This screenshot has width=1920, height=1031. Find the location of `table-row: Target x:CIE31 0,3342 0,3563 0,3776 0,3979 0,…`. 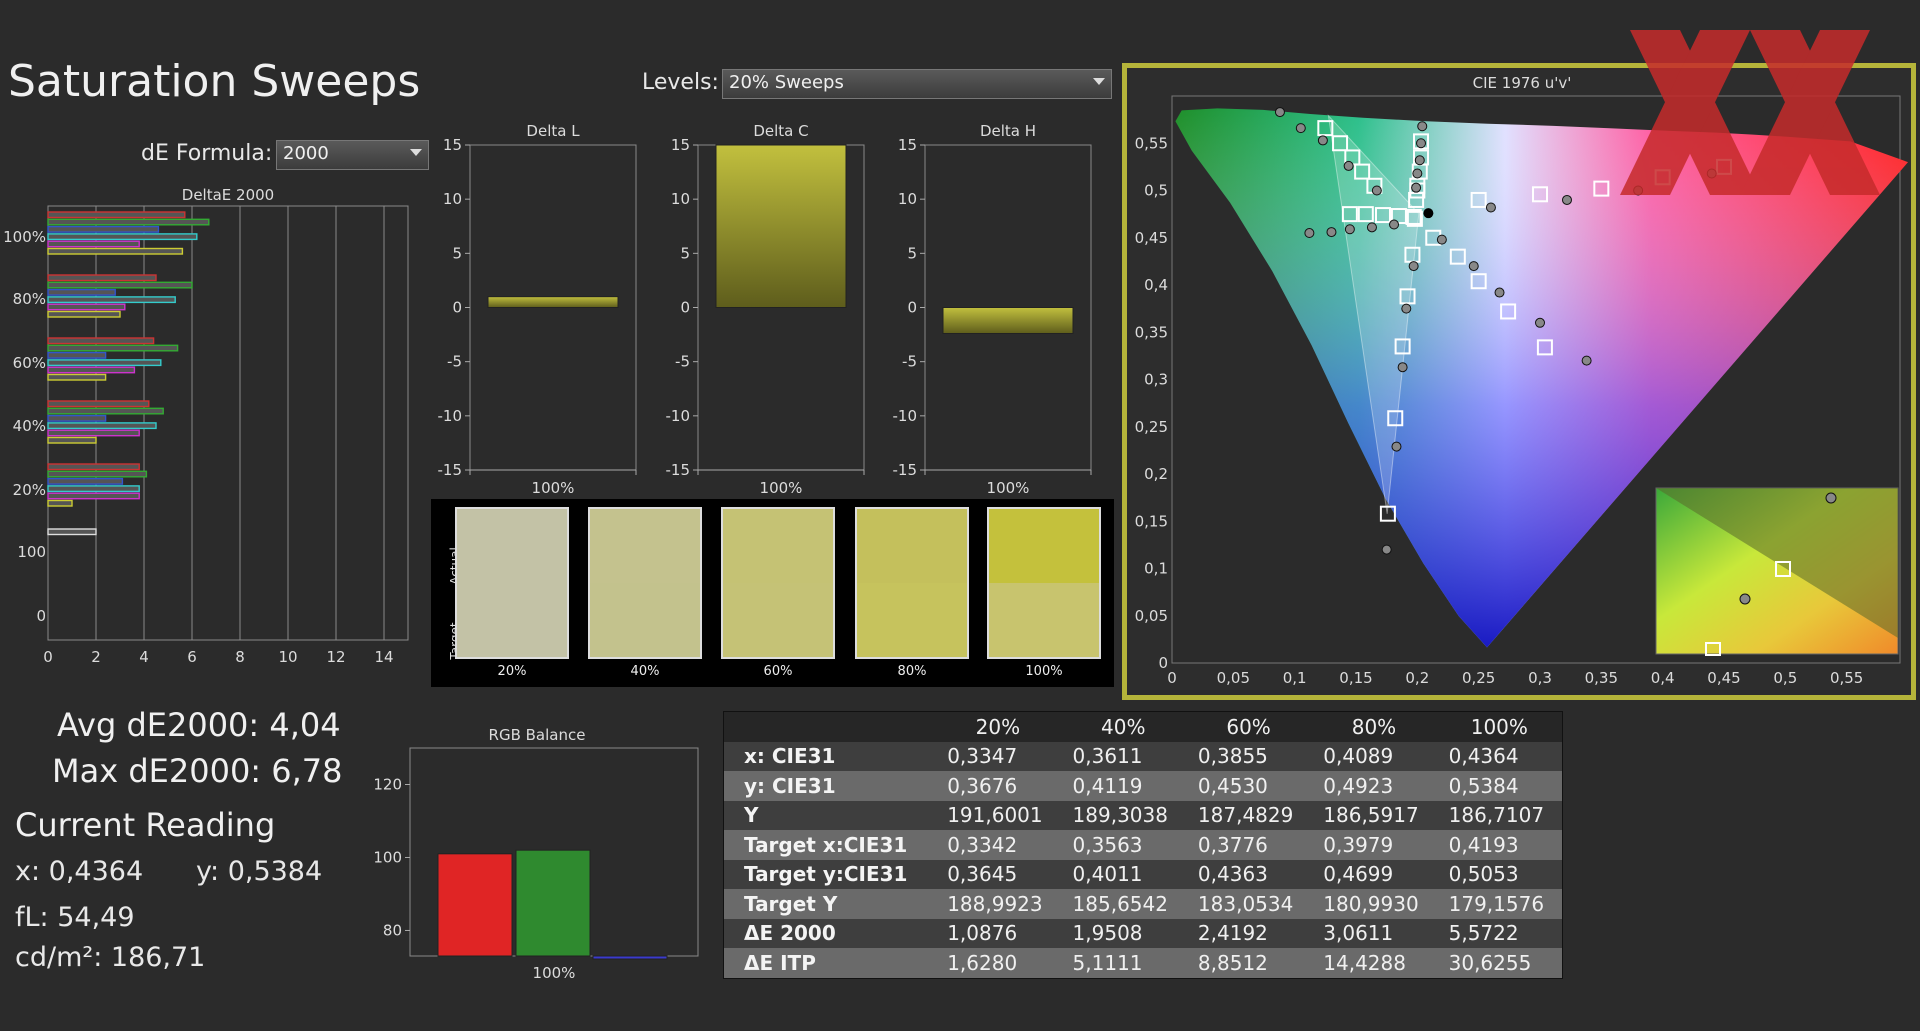

table-row: Target x:CIE31 0,3342 0,3563 0,3776 0,3979 0,… is located at coordinates (1143, 845).